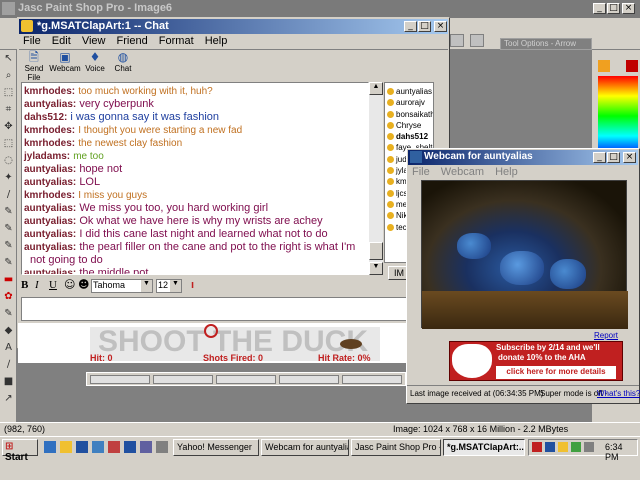 This screenshot has width=640, height=480. Describe the element at coordinates (8, 331) in the screenshot. I see `flood-fill-icon: ◆` at that location.